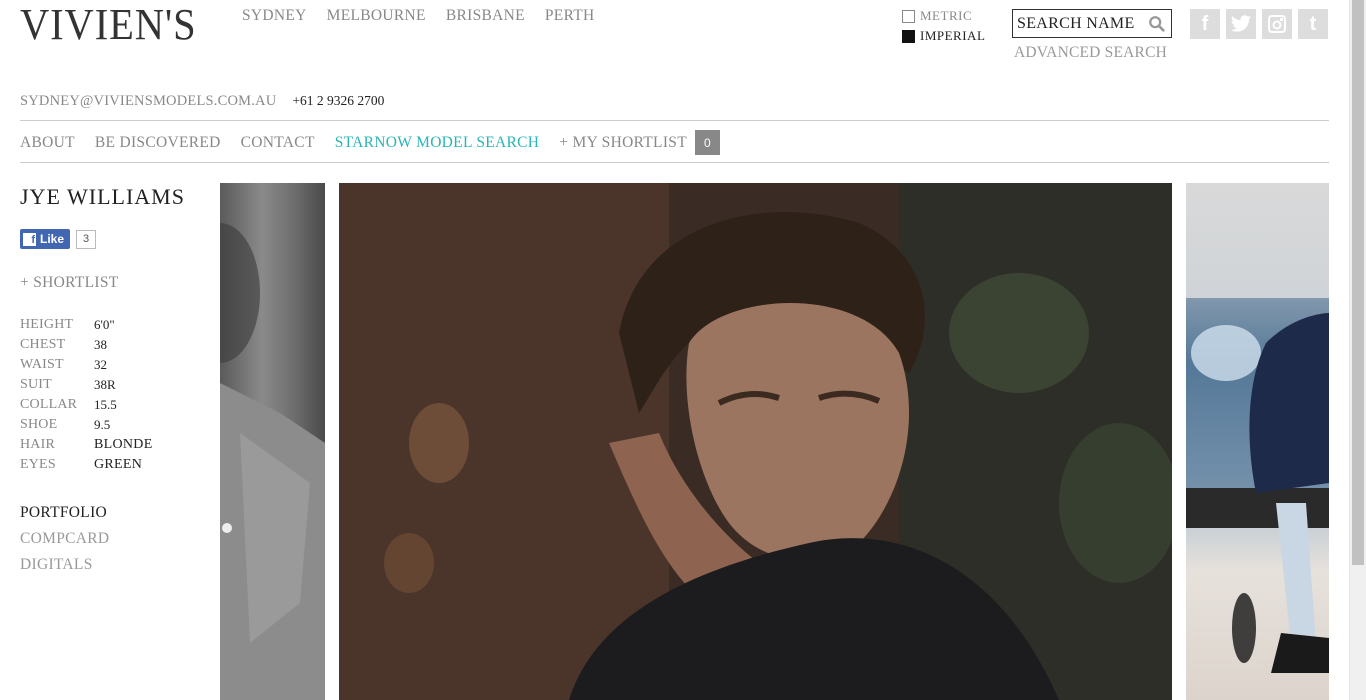 Image resolution: width=1366 pixels, height=700 pixels. Describe the element at coordinates (39, 424) in the screenshot. I see `stat-label: SHOE` at that location.